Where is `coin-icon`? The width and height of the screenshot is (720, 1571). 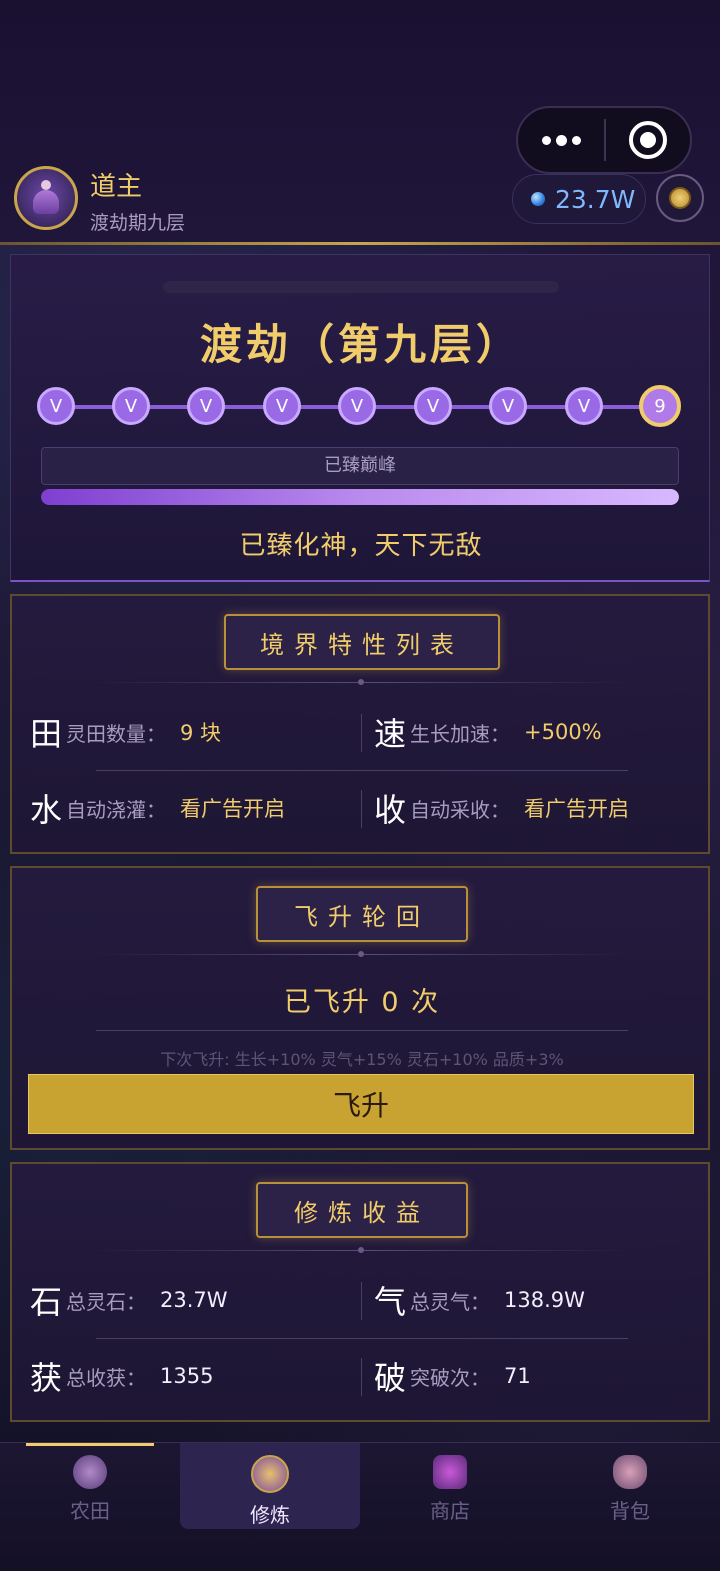 coin-icon is located at coordinates (680, 198).